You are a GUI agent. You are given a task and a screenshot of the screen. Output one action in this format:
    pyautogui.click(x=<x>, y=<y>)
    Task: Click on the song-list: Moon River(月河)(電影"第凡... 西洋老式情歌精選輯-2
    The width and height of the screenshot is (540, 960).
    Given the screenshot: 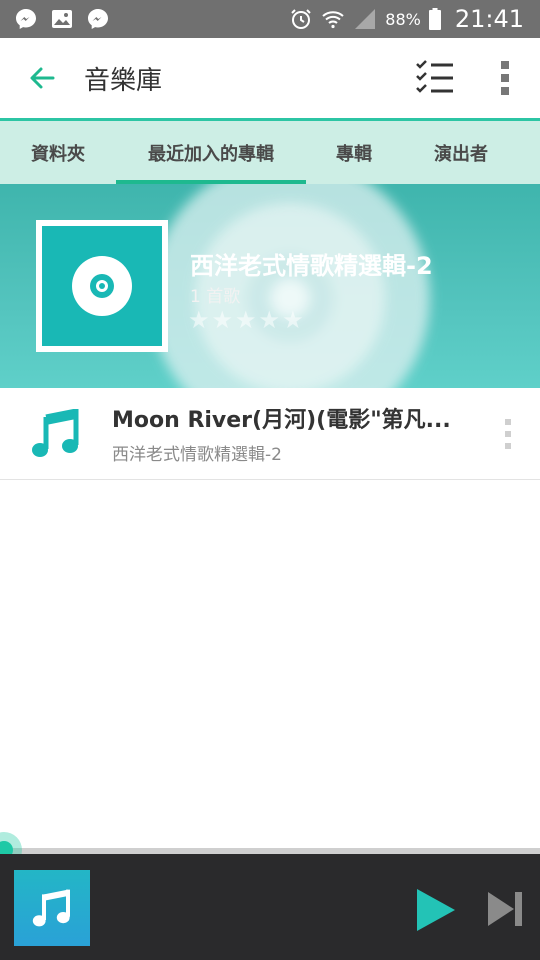 What is the action you would take?
    pyautogui.click(x=270, y=434)
    